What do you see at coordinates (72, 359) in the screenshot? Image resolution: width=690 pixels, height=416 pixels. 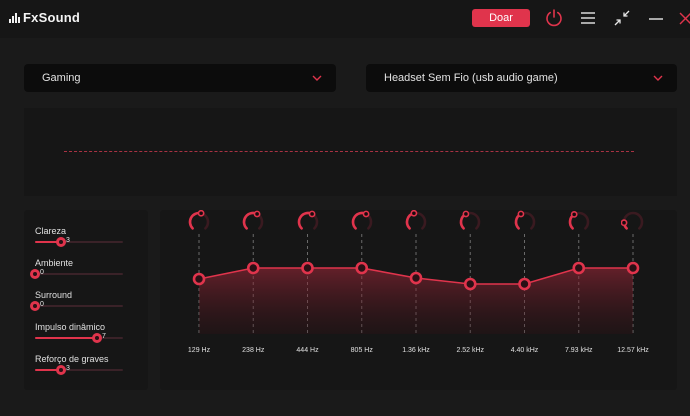 I see `effect-name: Reforço de graves` at bounding box center [72, 359].